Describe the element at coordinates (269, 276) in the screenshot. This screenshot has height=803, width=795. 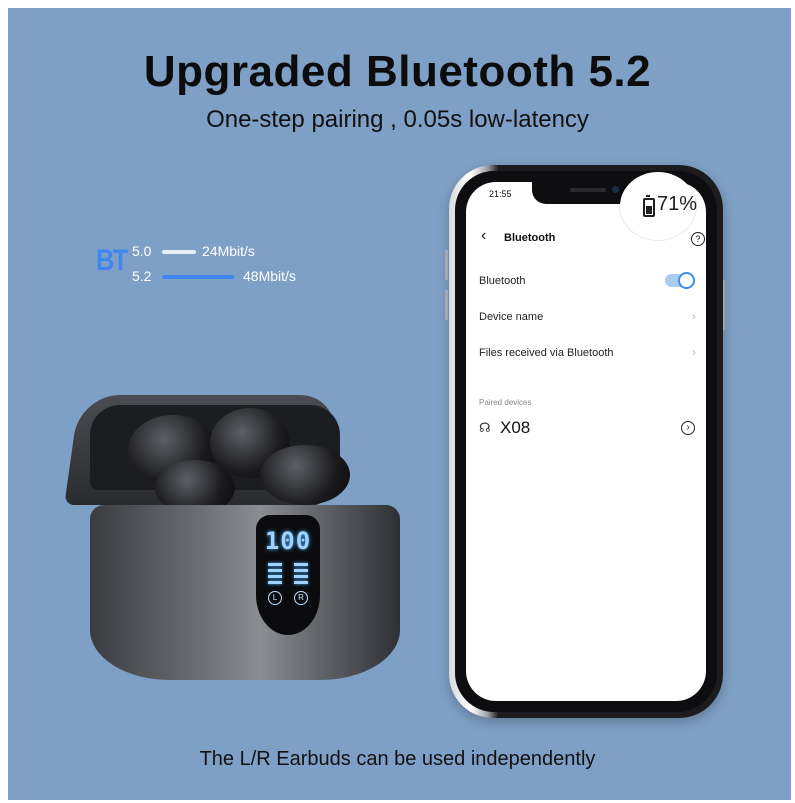
I see `bt-rate: 48Mbit/s` at that location.